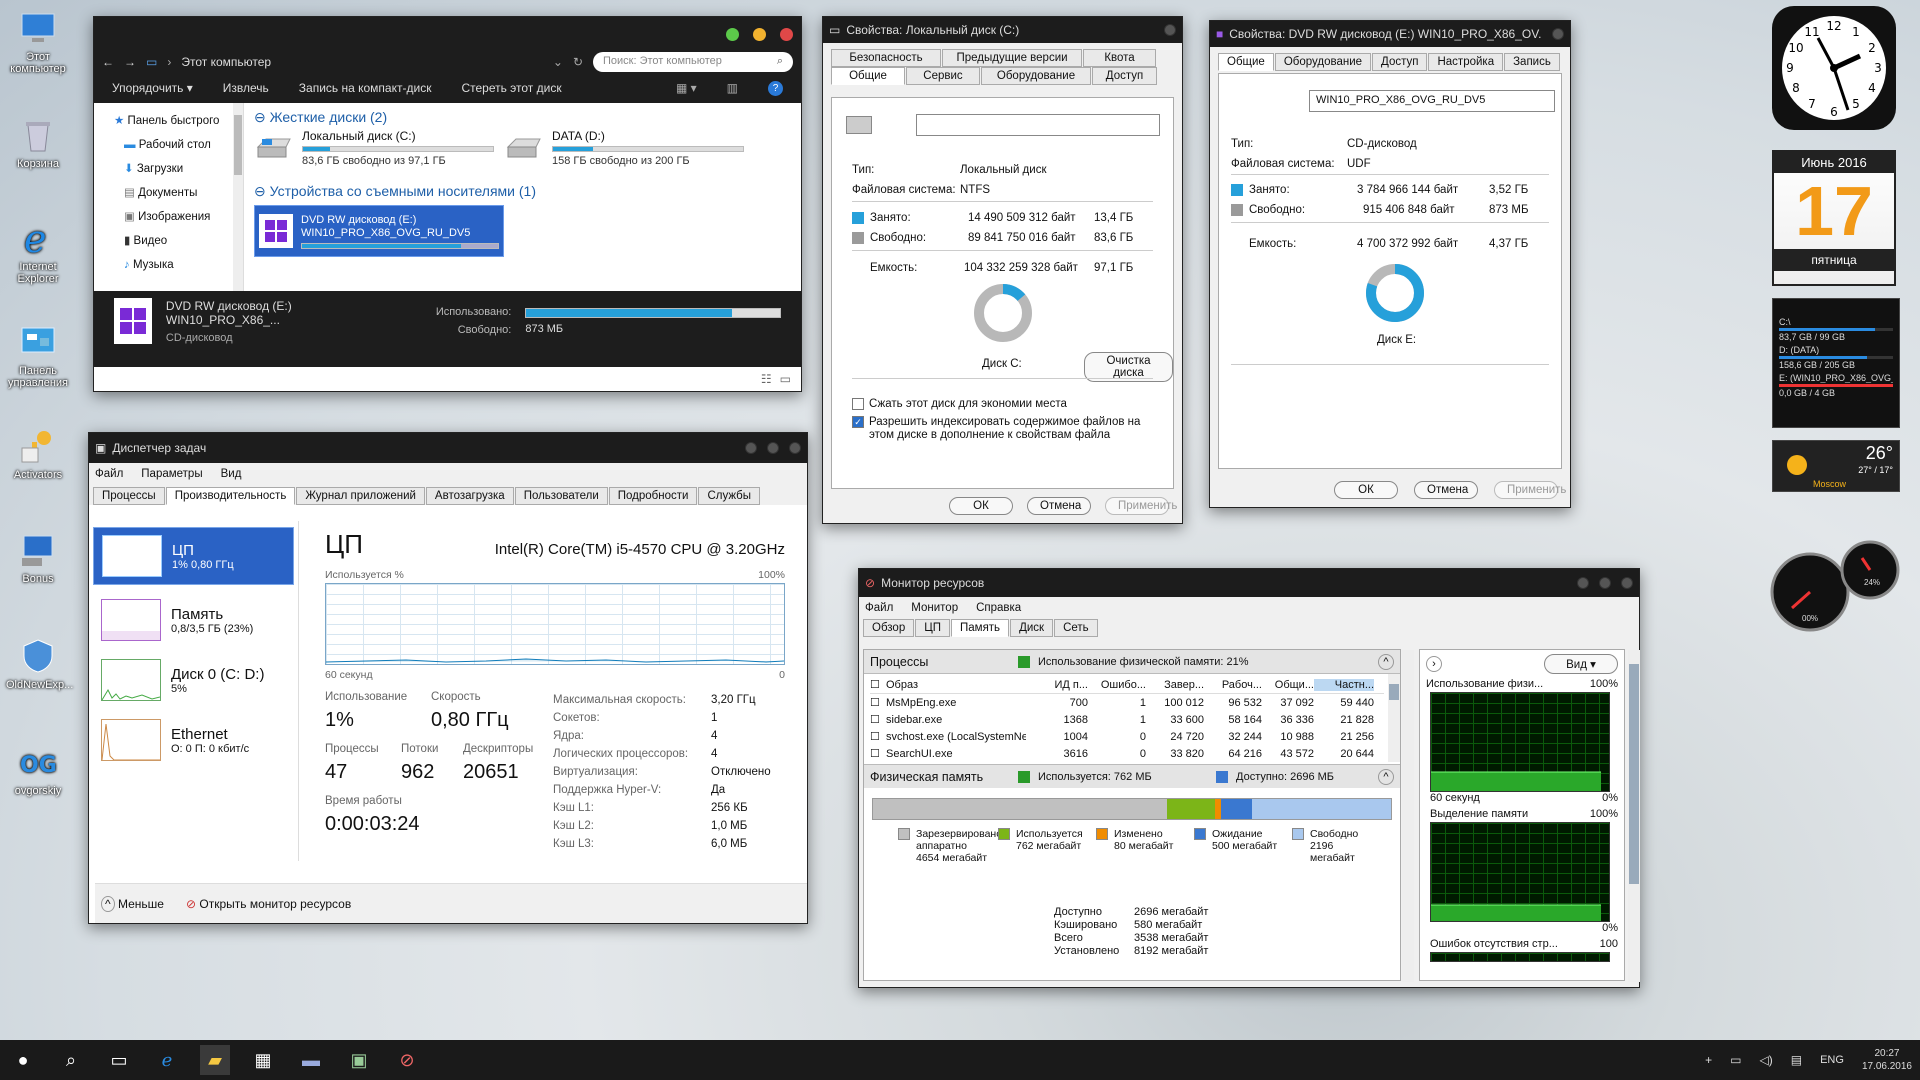 This screenshot has height=1080, width=1920. What do you see at coordinates (522, 117) in the screenshot?
I see `group-hard-drives: ⊖ Жесткие диски (2)` at bounding box center [522, 117].